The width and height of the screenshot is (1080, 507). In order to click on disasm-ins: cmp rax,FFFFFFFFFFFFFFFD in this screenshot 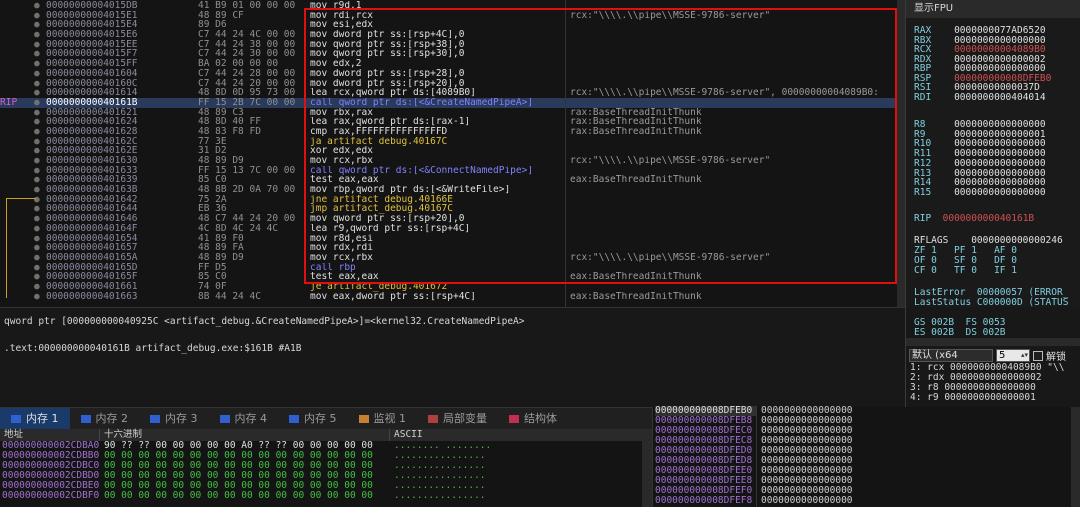, I will do `click(440, 132)`.